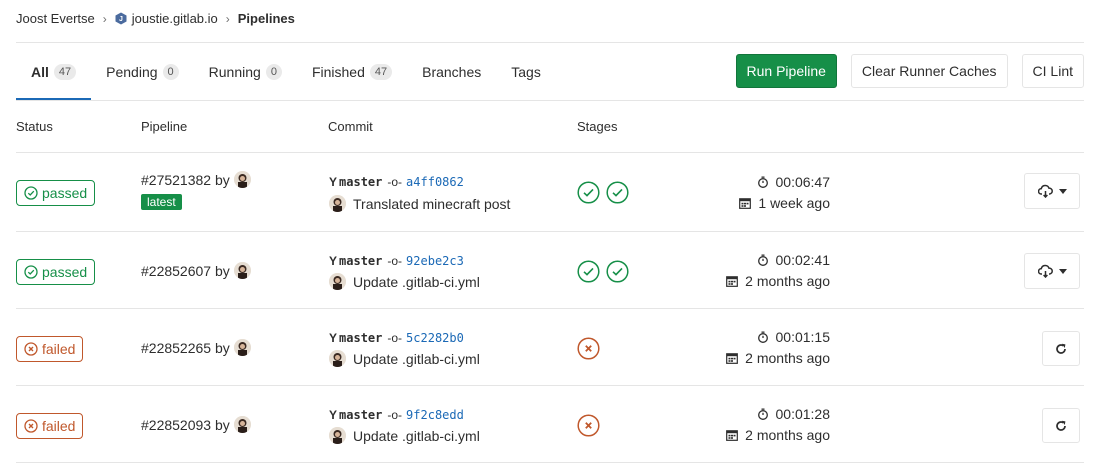 Image resolution: width=1097 pixels, height=472 pixels. What do you see at coordinates (435, 182) in the screenshot?
I see `commit-sha-link: a4ff0862` at bounding box center [435, 182].